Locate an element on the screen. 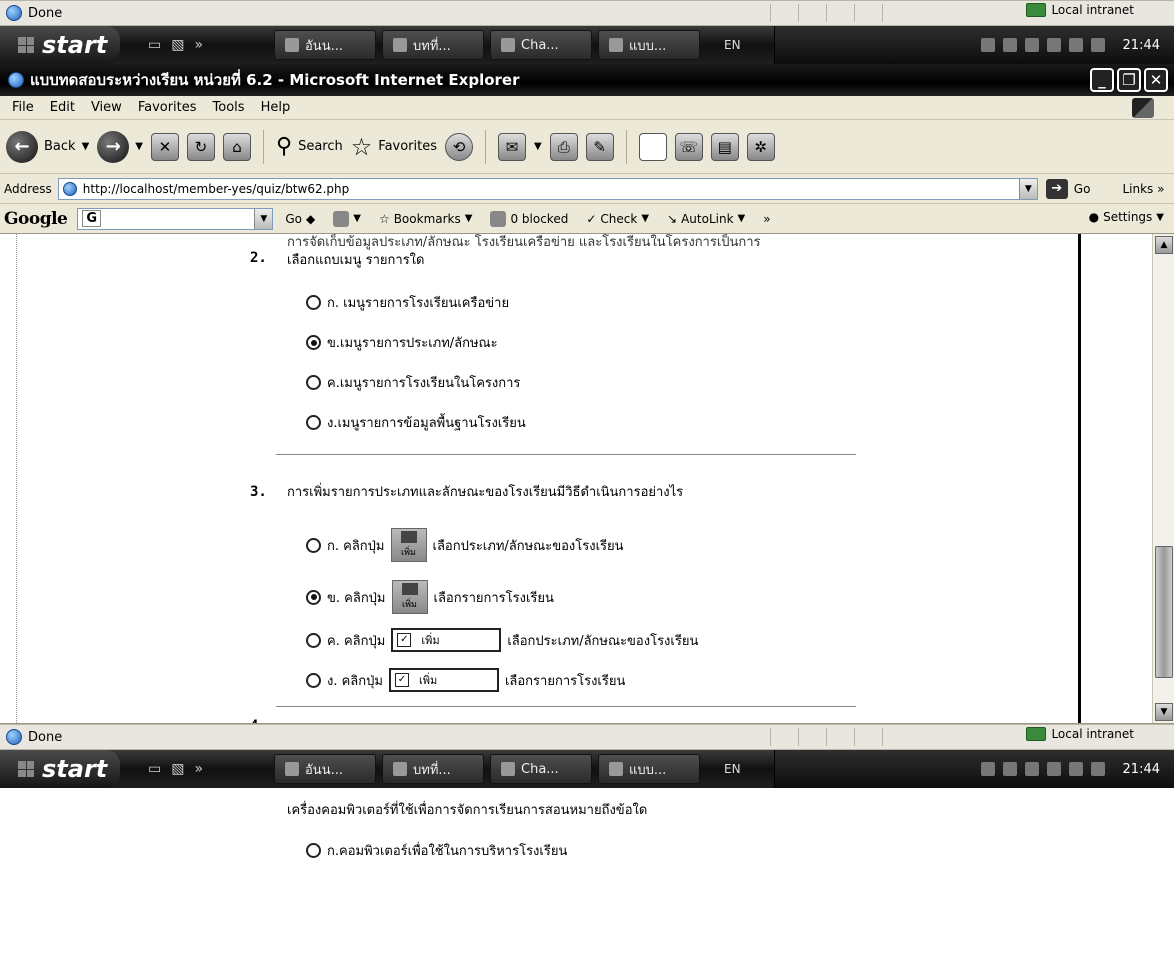  discuss-icon is located at coordinates (652, 146).